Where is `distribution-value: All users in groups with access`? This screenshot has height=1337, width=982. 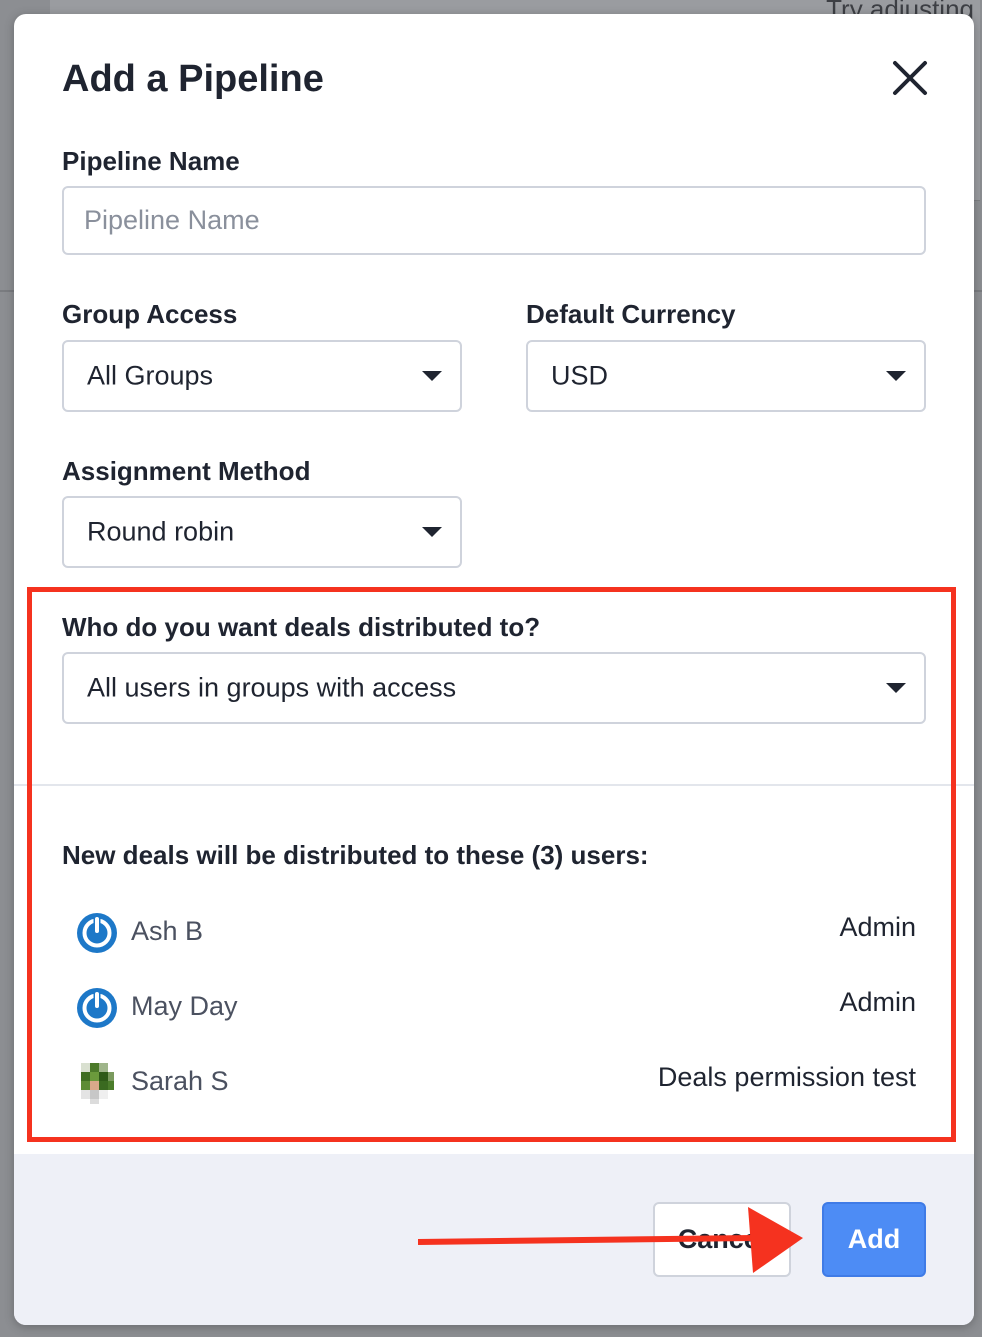
distribution-value: All users in groups with access is located at coordinates (272, 687).